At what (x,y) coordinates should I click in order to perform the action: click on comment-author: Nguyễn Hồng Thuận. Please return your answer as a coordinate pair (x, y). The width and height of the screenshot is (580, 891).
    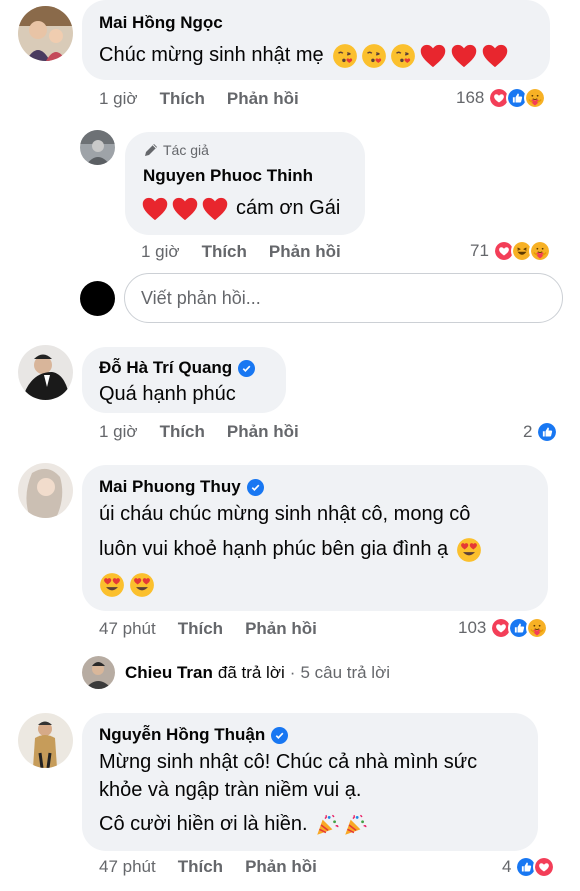
    Looking at the image, I should click on (194, 735).